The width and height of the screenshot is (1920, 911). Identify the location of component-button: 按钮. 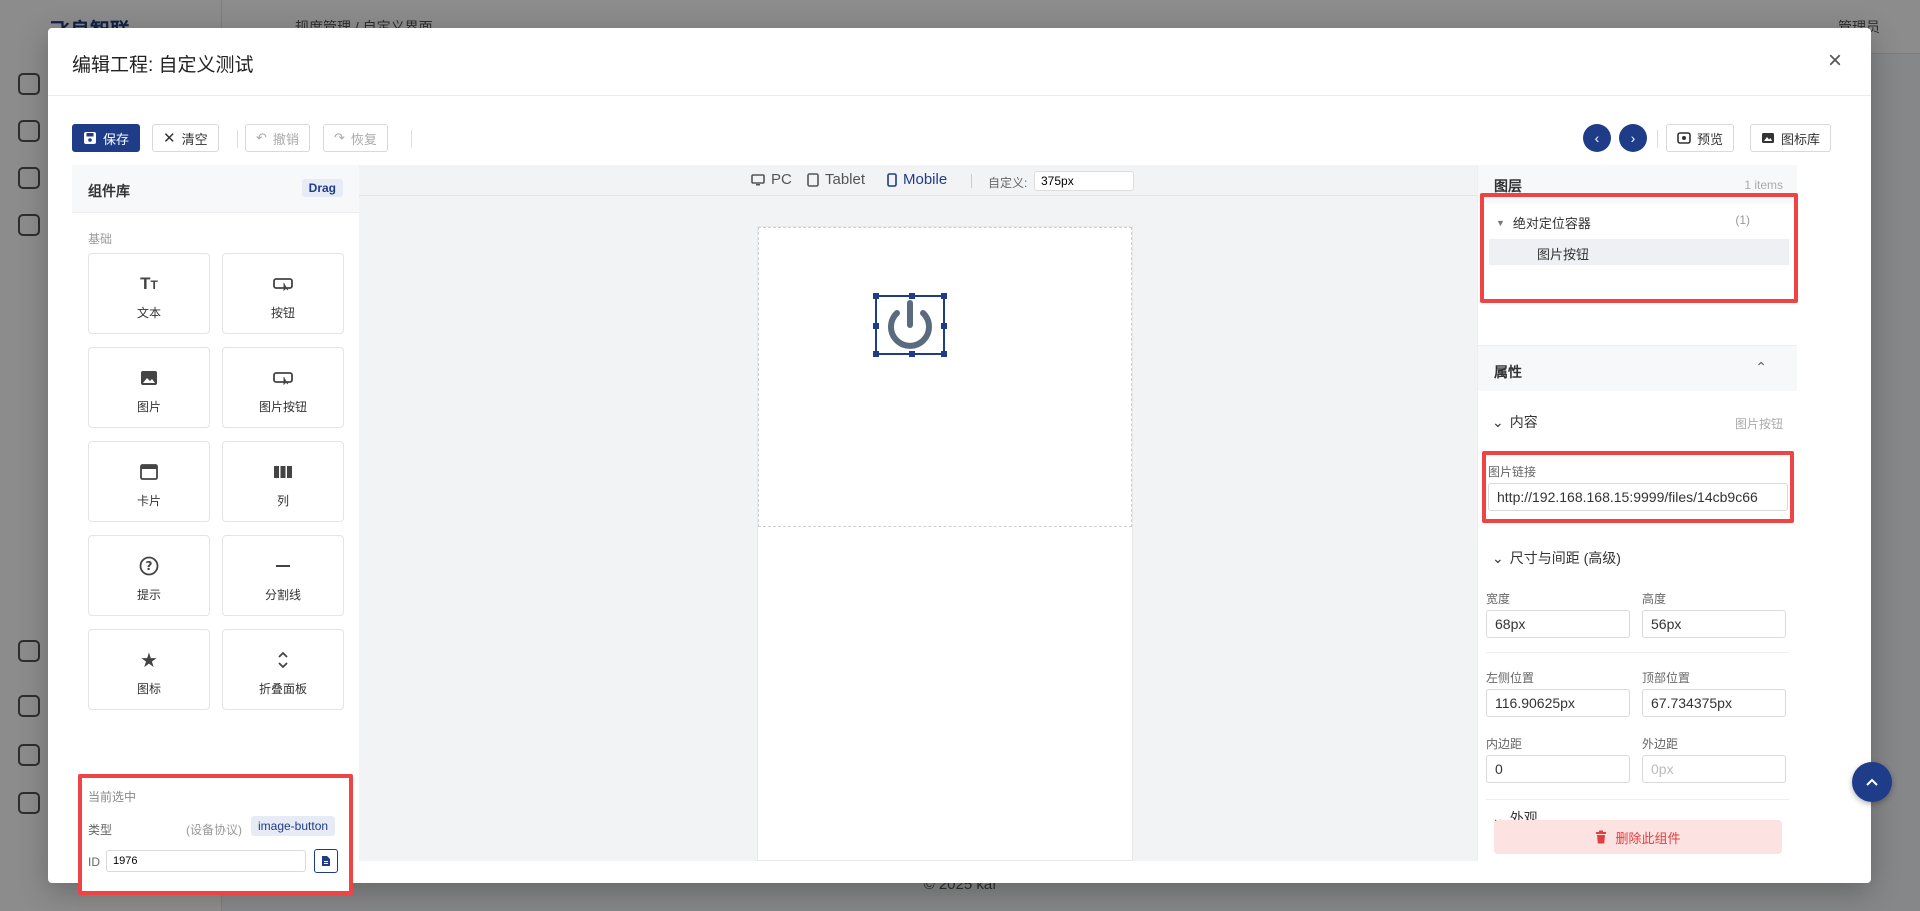
(283, 293).